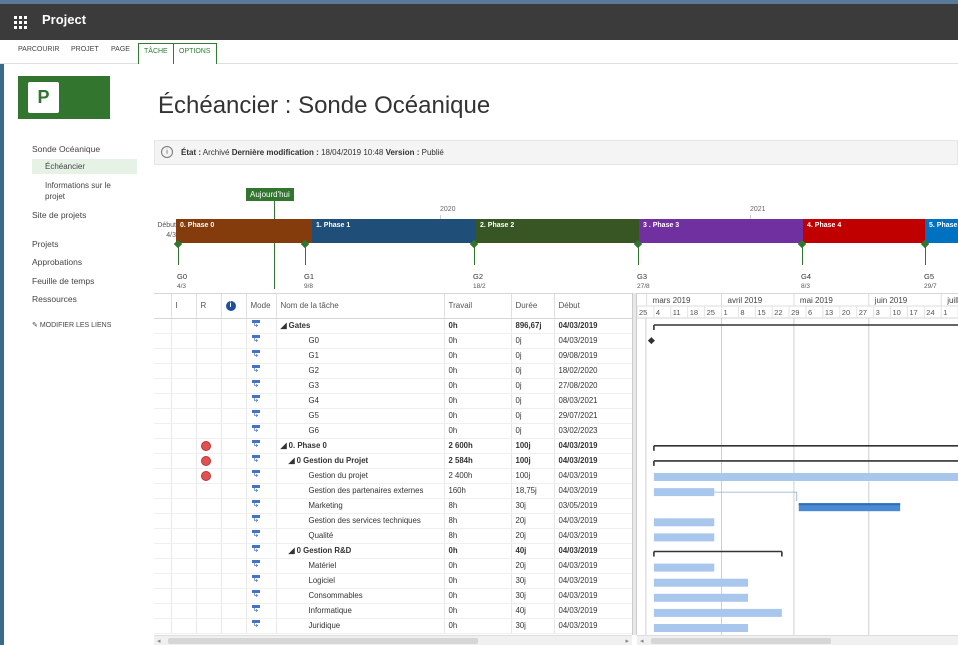 This screenshot has height=645, width=958. I want to click on column-header-task-name: Nom de la tâche, so click(360, 306).